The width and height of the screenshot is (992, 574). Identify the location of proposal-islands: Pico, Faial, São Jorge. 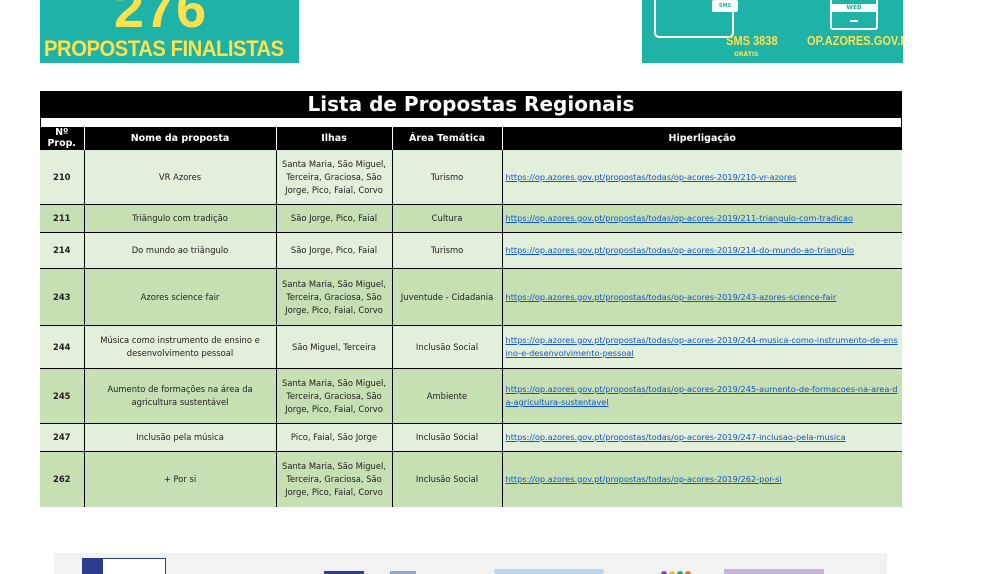
(333, 437).